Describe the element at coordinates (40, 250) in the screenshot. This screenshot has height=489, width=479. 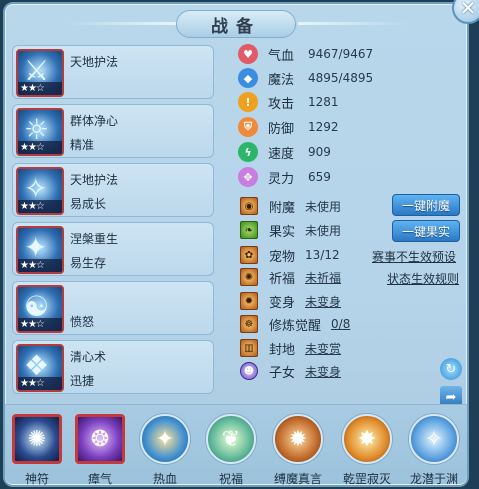
I see `skill-icon: ✦ ★★☆` at that location.